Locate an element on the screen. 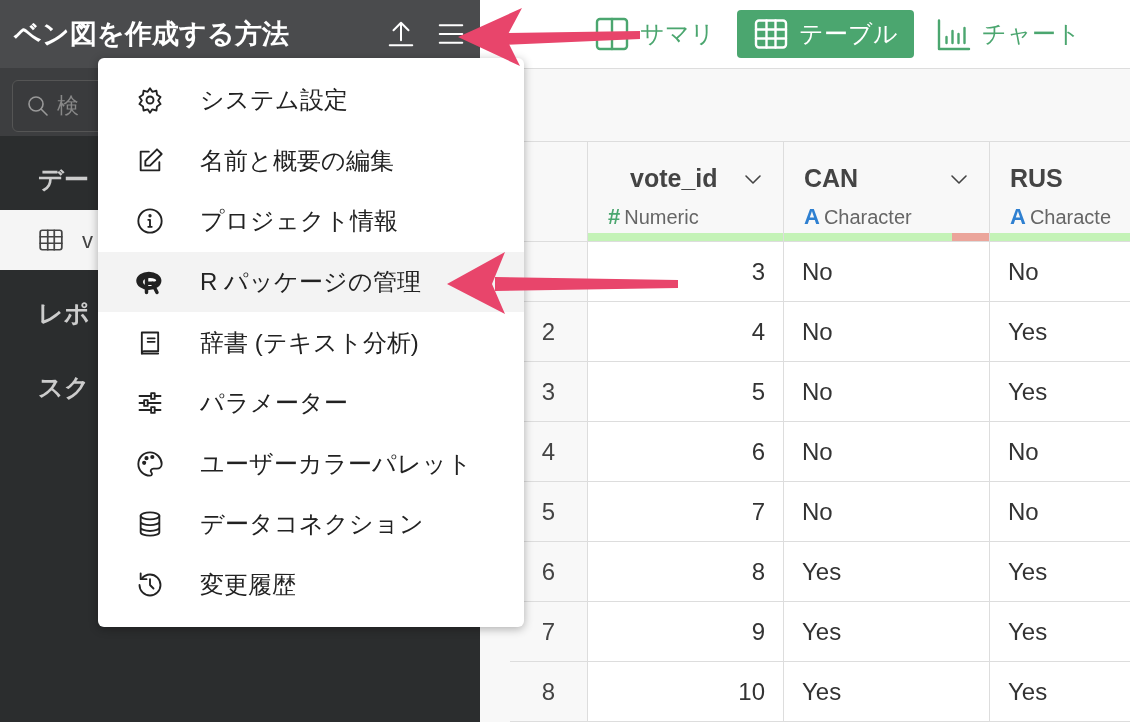  column-type: Character is located at coordinates (867, 216).